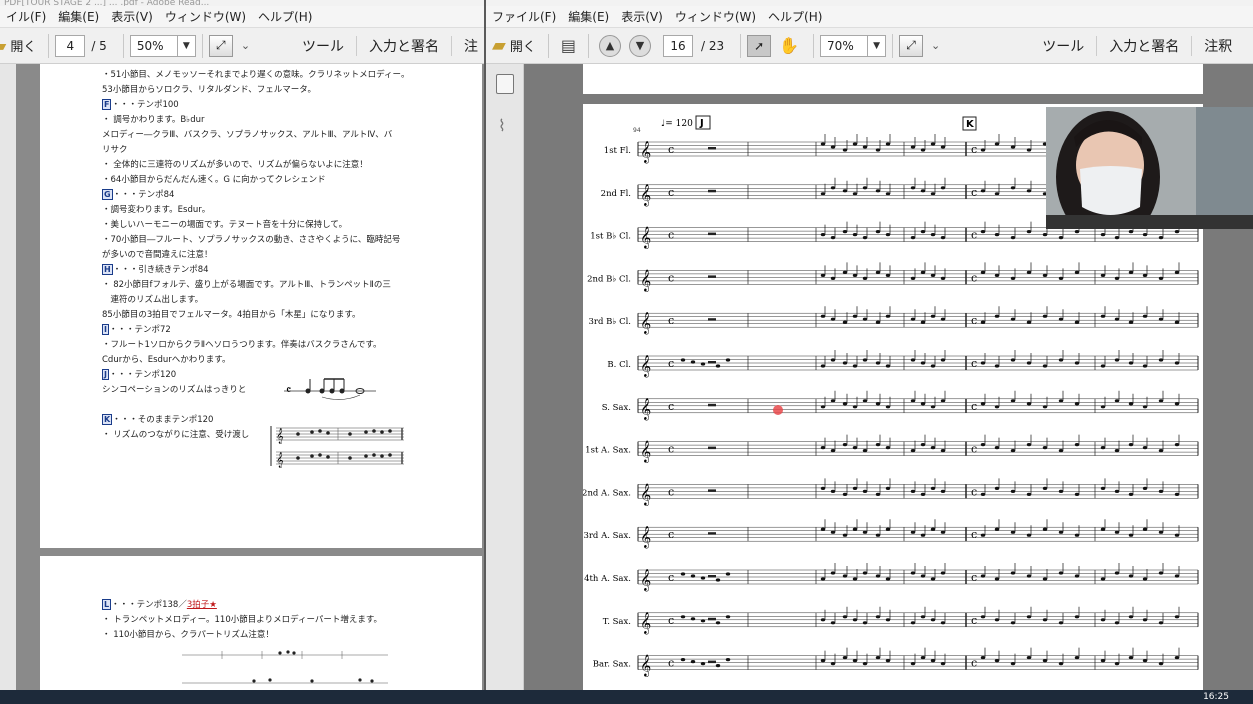 The image size is (1253, 704). What do you see at coordinates (524, 16) in the screenshot?
I see `menu-file: ファイル(F)` at bounding box center [524, 16].